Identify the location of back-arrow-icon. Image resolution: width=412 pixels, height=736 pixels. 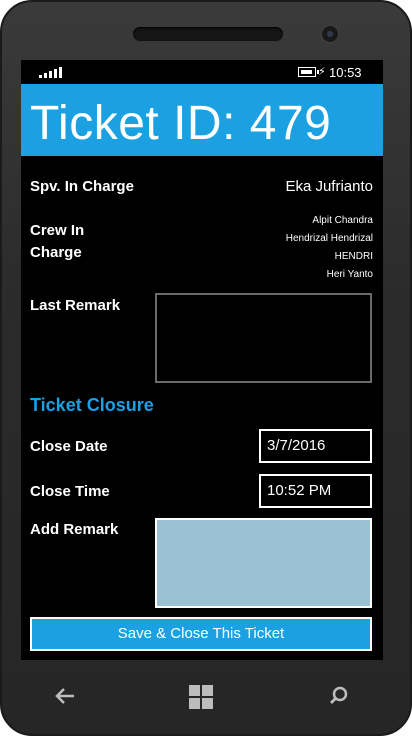
(65, 699).